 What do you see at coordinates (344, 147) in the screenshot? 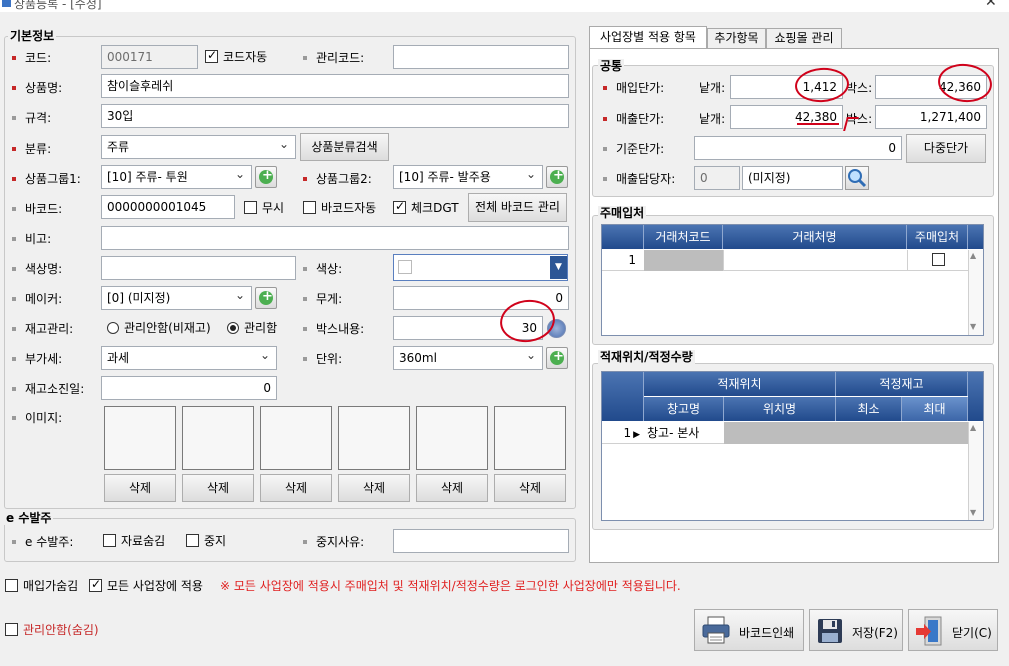
I see `category-search-button: 상품분류검색` at bounding box center [344, 147].